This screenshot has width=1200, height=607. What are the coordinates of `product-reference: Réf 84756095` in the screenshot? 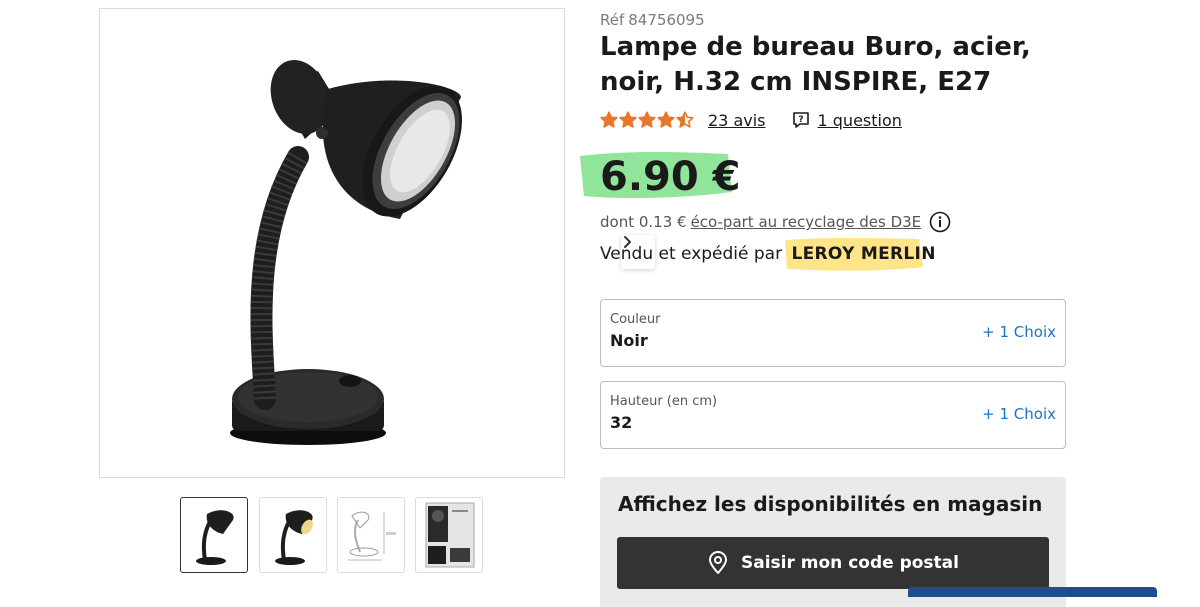 It's located at (652, 20).